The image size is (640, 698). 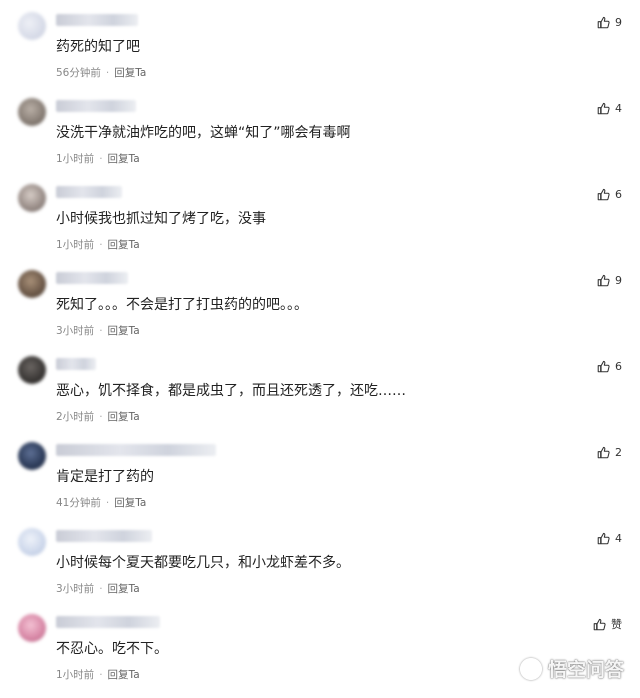 What do you see at coordinates (75, 417) in the screenshot?
I see `comment-time: 2小时前` at bounding box center [75, 417].